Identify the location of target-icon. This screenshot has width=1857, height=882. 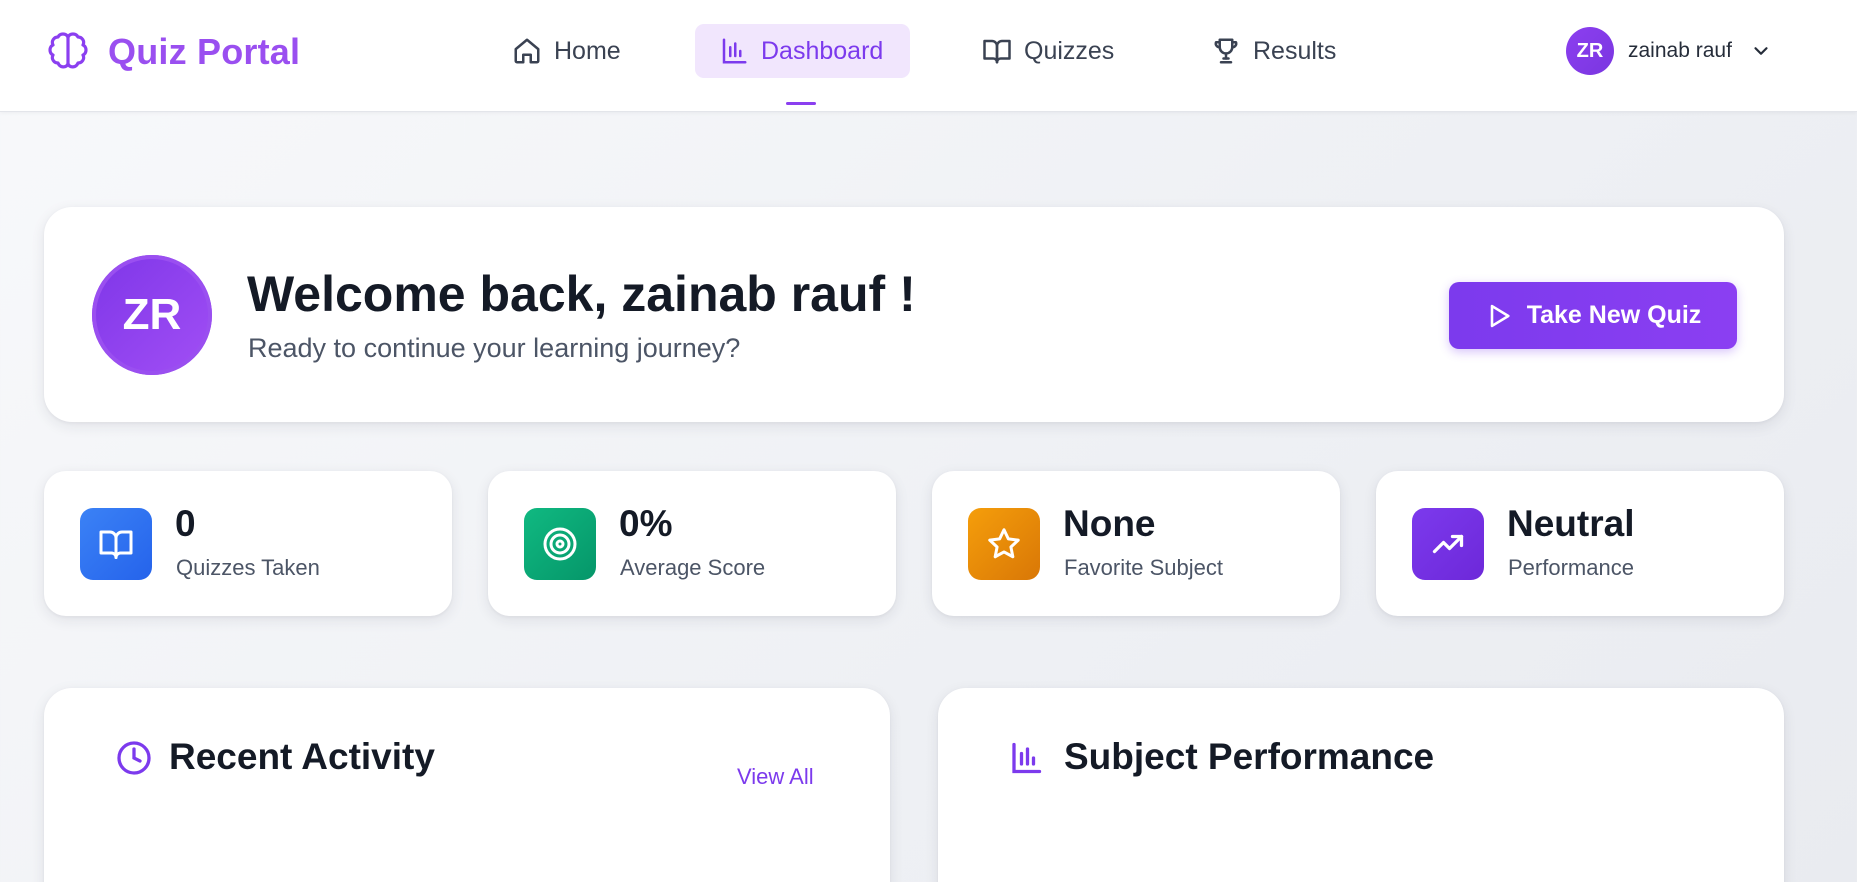
(560, 544).